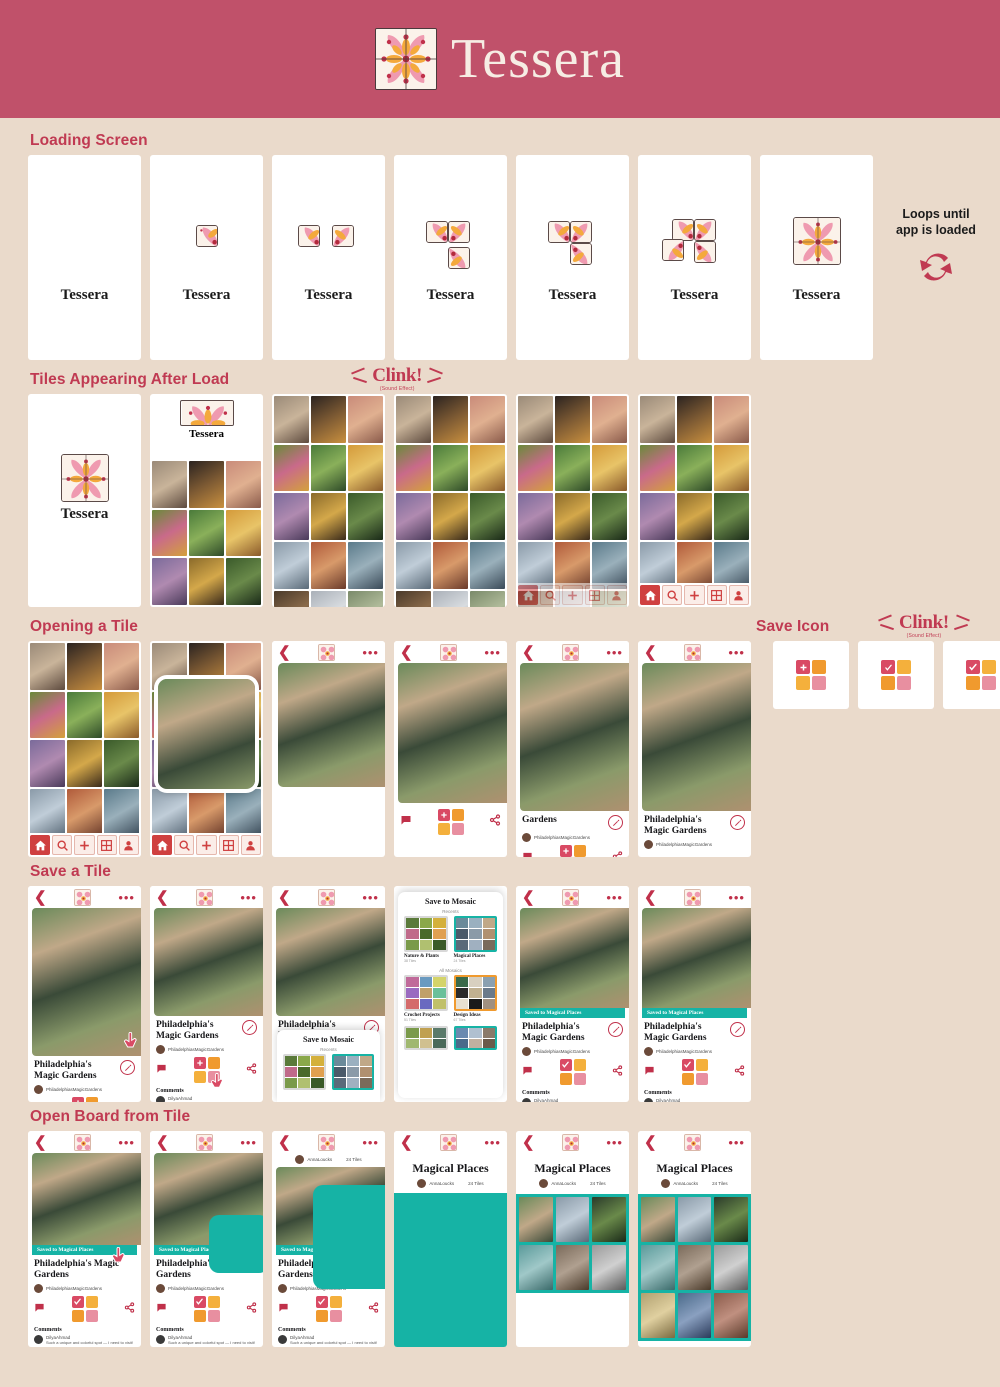 The image size is (1000, 1387). I want to click on mosaic-card: Crochet Projects 51 Tiles, so click(426, 998).